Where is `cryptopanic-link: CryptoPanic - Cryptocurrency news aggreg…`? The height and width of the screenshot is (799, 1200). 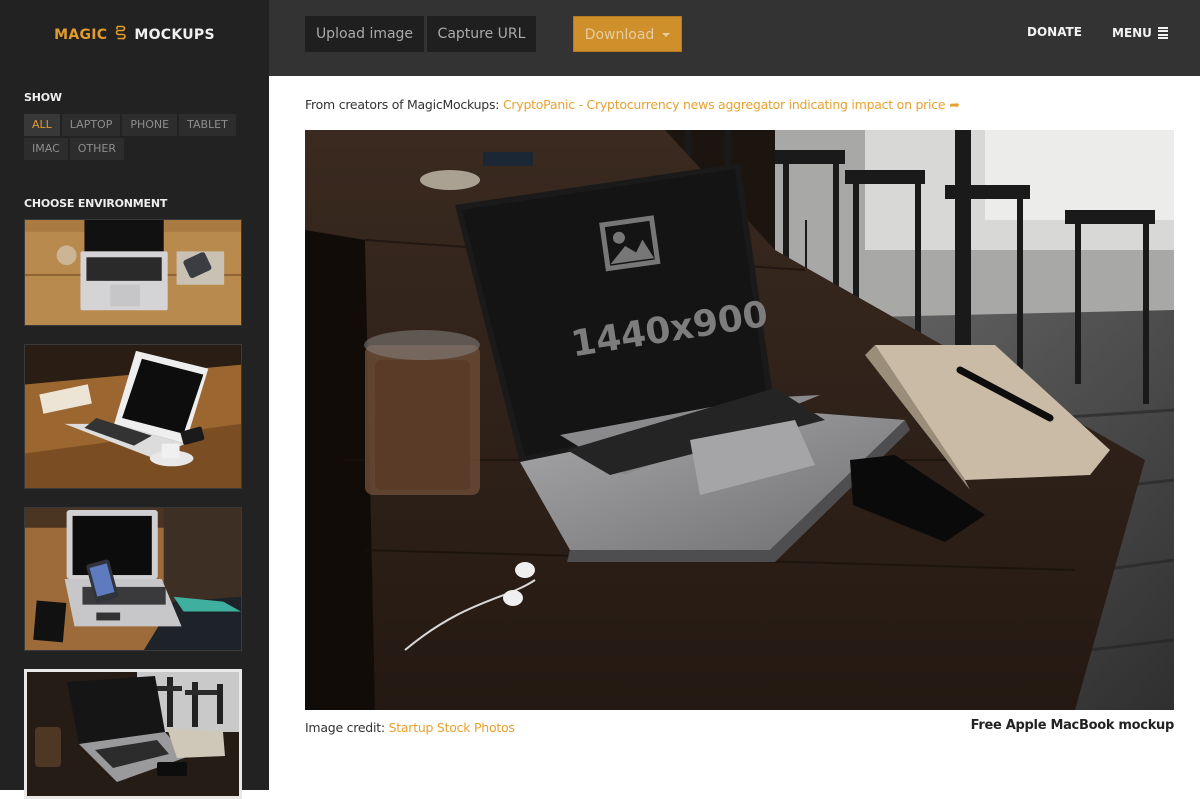
cryptopanic-link: CryptoPanic - Cryptocurrency news aggreg… is located at coordinates (724, 104).